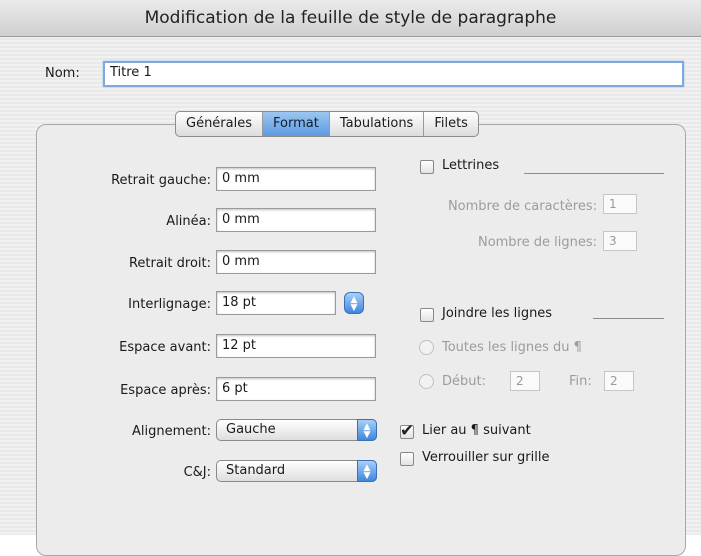 The width and height of the screenshot is (701, 556). Describe the element at coordinates (171, 431) in the screenshot. I see `alignement-label: Alignement:` at that location.